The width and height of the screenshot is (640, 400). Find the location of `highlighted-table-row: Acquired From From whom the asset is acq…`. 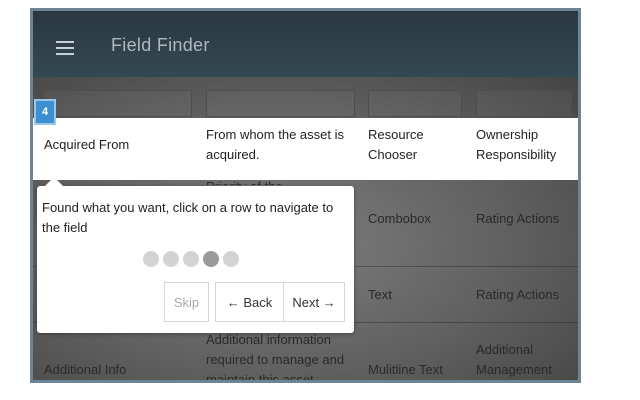

highlighted-table-row: Acquired From From whom the asset is acq… is located at coordinates (305, 149).